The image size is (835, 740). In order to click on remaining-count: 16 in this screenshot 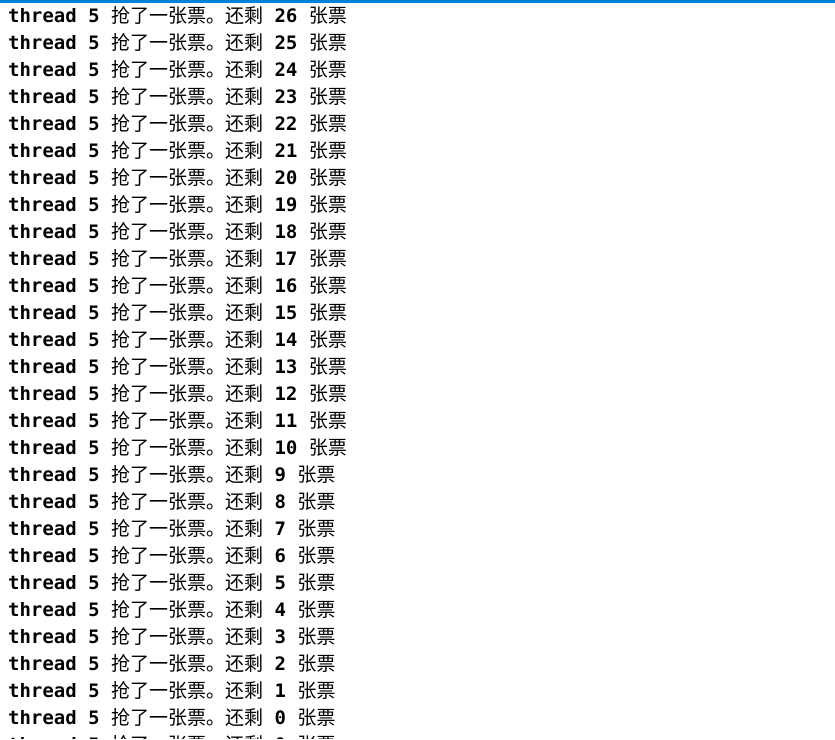, I will do `click(286, 286)`.